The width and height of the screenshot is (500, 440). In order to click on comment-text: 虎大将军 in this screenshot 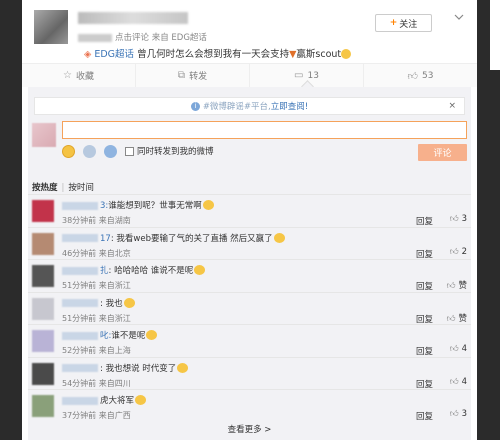, I will do `click(104, 400)`.